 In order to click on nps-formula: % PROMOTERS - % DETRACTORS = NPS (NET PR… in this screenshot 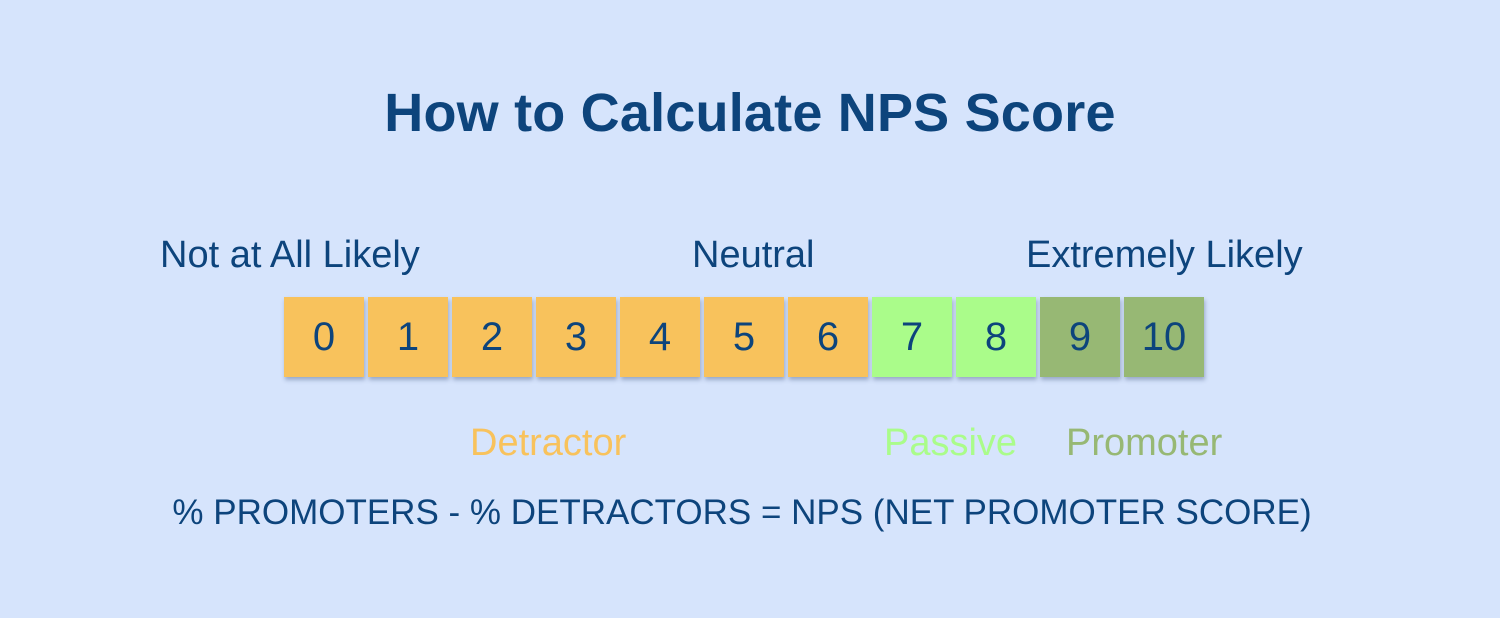, I will do `click(742, 512)`.